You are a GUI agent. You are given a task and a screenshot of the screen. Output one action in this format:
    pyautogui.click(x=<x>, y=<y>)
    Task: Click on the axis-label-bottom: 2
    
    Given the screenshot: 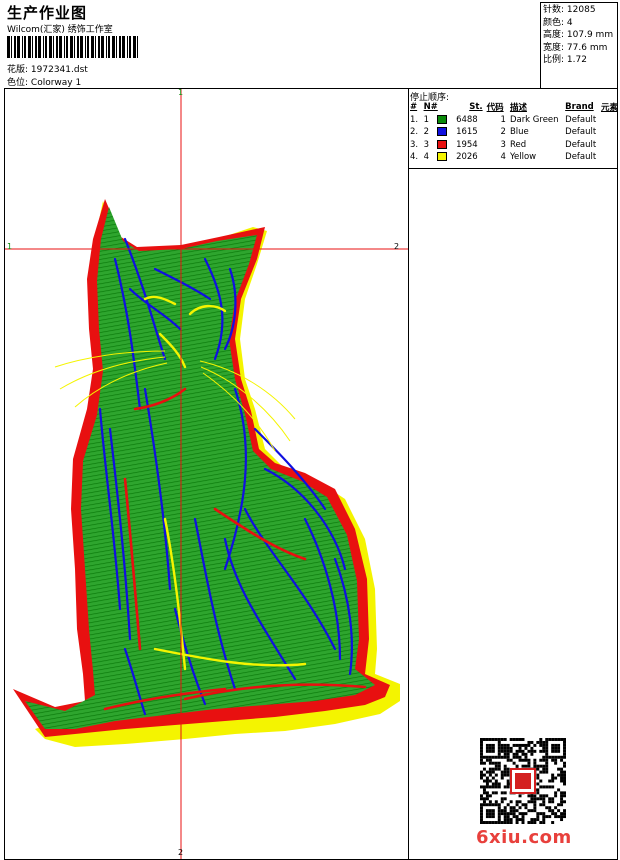 What is the action you would take?
    pyautogui.click(x=181, y=852)
    